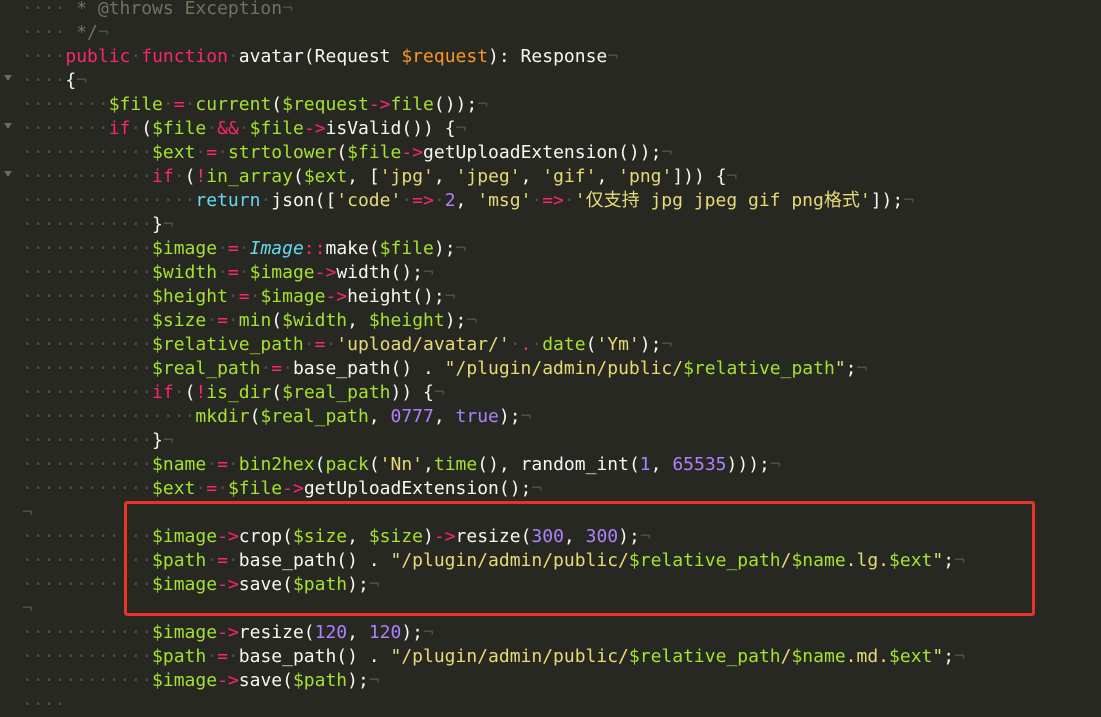 The image size is (1101, 717). I want to click on code-token: )) {, so click(412, 392).